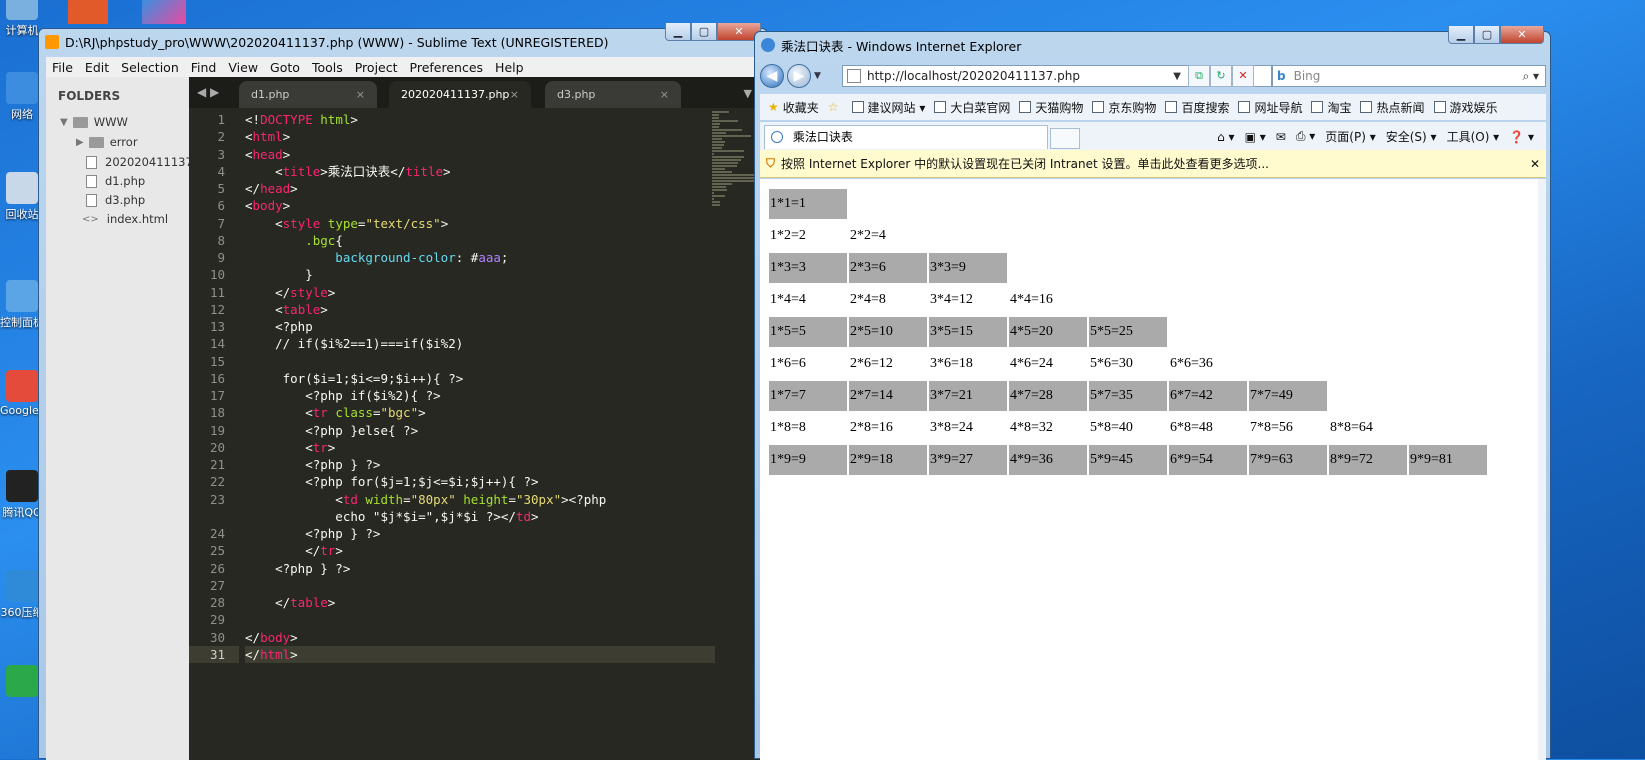  Describe the element at coordinates (1535, 164) in the screenshot. I see `close-icon: ✕` at that location.